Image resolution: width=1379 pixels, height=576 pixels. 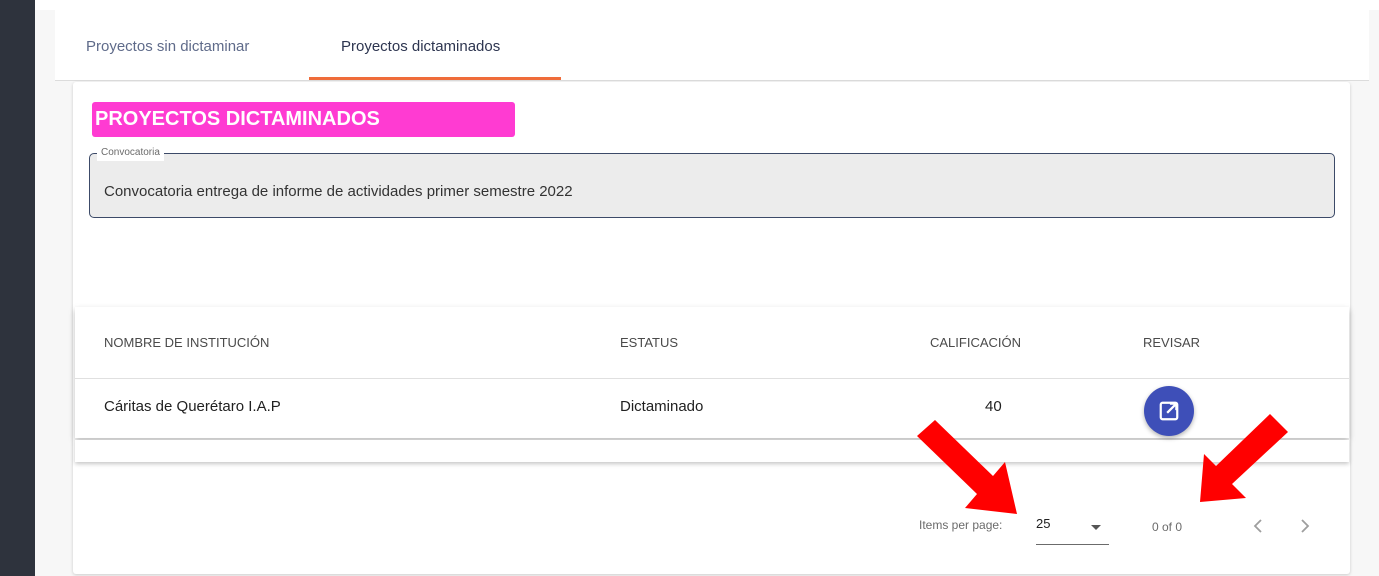 I want to click on revisar-button, so click(x=1169, y=411).